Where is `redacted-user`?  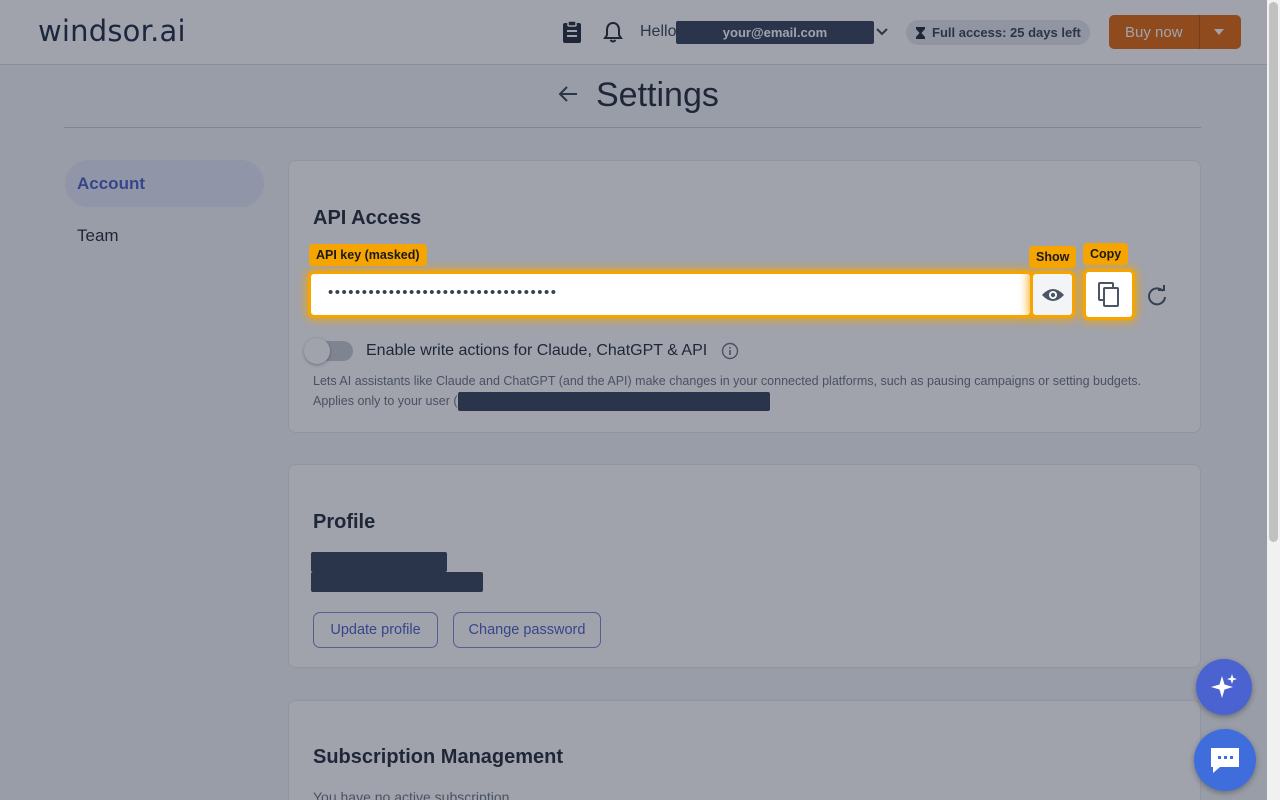 redacted-user is located at coordinates (613, 402).